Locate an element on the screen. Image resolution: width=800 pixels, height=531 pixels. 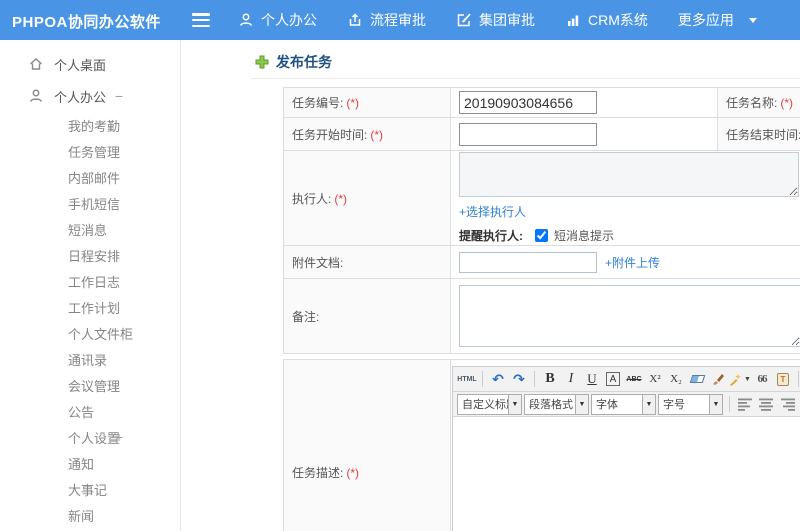
undo-button: ↶ is located at coordinates (498, 379).